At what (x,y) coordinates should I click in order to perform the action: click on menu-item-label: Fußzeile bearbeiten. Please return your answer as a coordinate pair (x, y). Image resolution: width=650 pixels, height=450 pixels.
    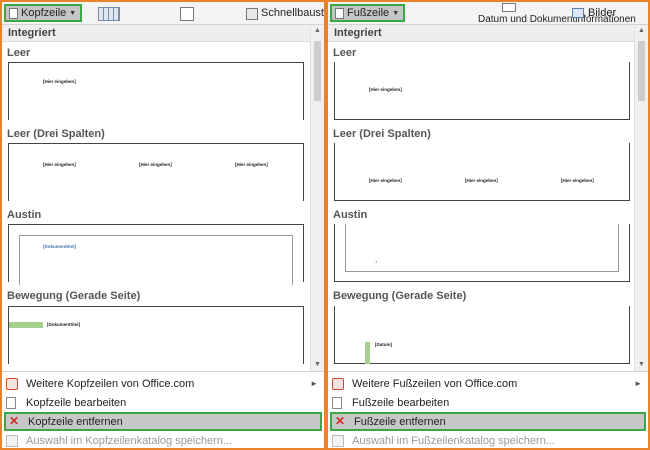
    Looking at the image, I should click on (401, 402).